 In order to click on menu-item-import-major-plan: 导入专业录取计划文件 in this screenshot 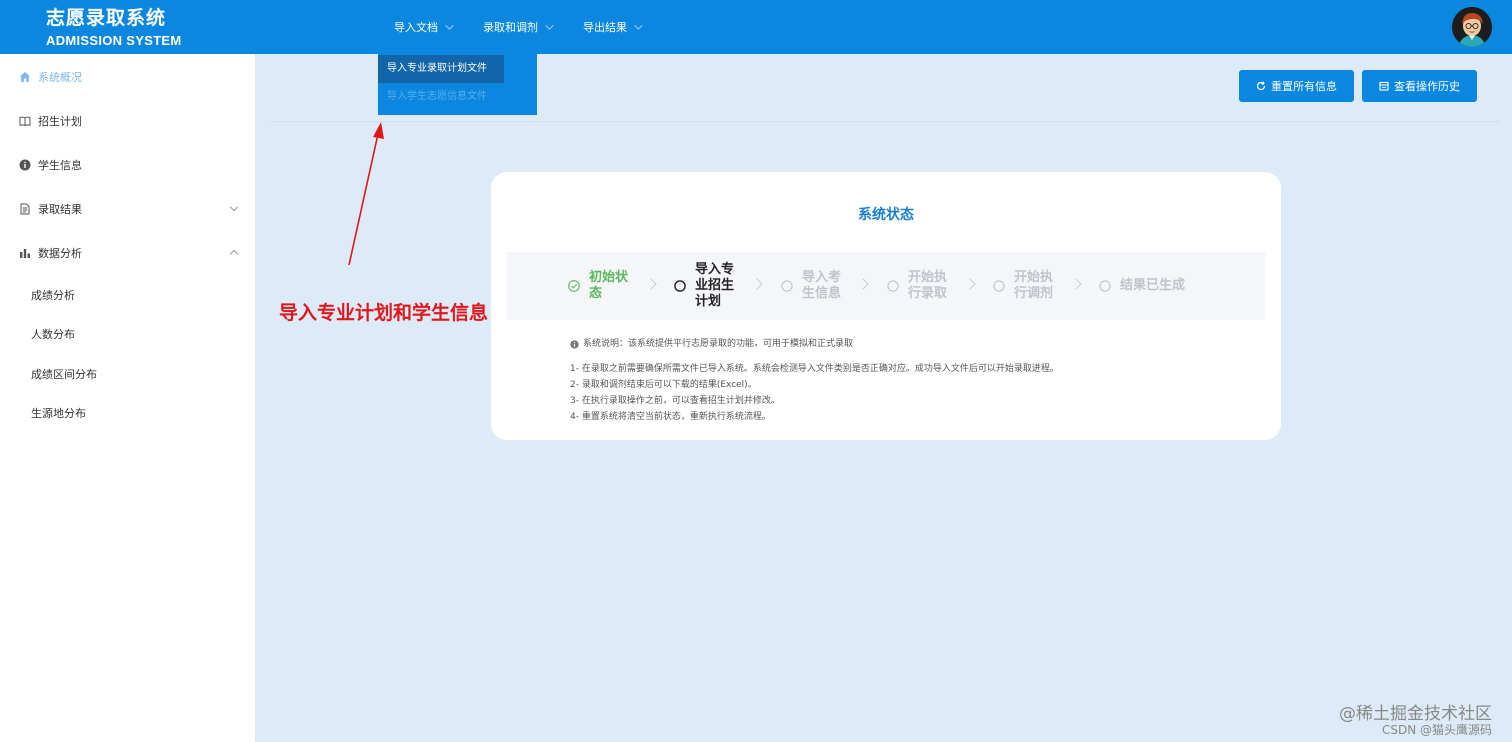, I will do `click(441, 69)`.